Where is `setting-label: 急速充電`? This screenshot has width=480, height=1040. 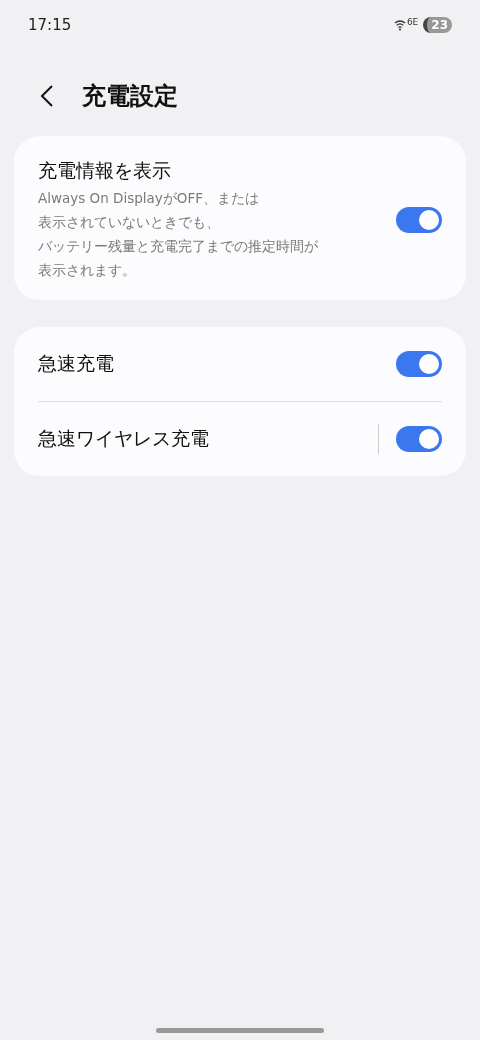 setting-label: 急速充電 is located at coordinates (76, 363).